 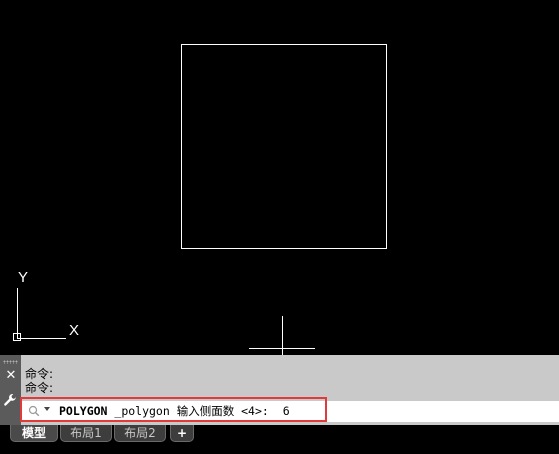 What do you see at coordinates (74, 330) in the screenshot?
I see `ucs-x-label: X` at bounding box center [74, 330].